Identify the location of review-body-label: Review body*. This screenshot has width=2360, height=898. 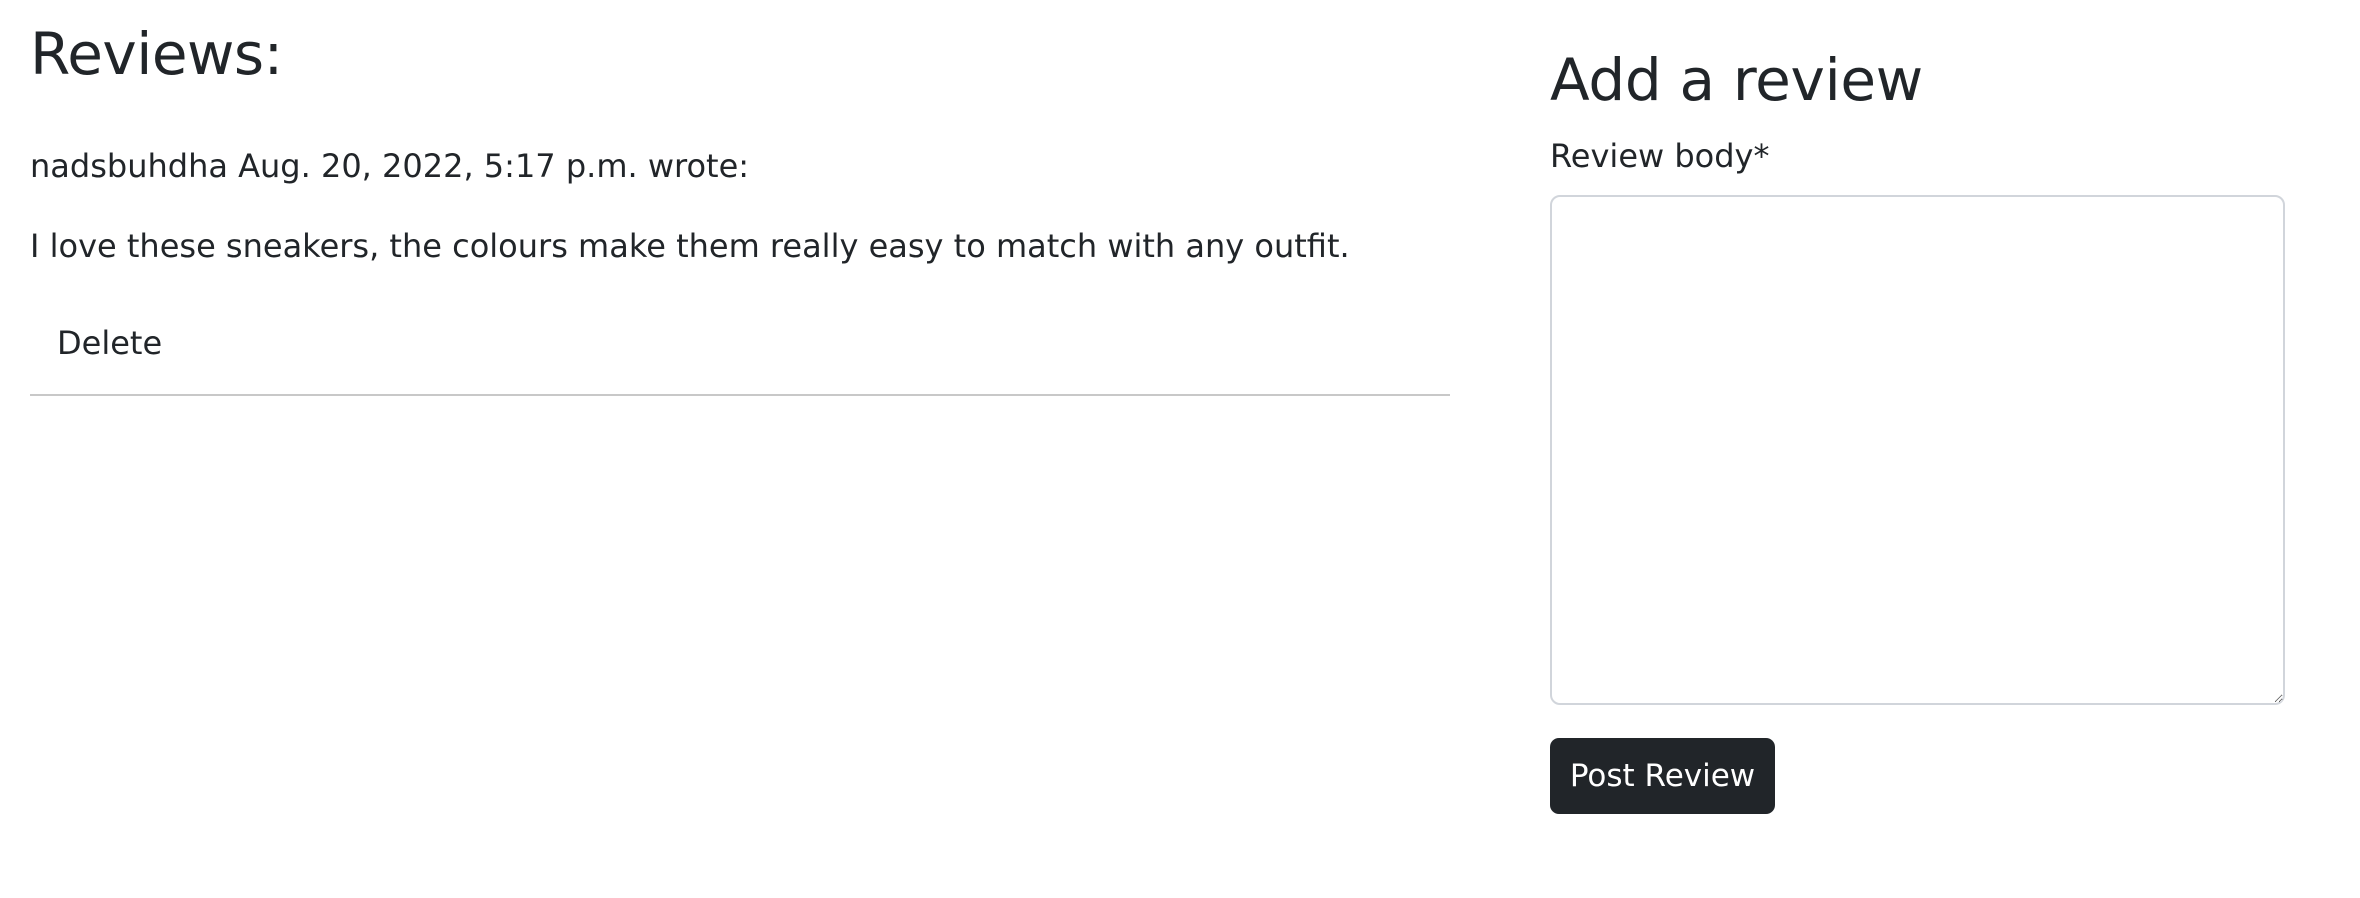
(1660, 156).